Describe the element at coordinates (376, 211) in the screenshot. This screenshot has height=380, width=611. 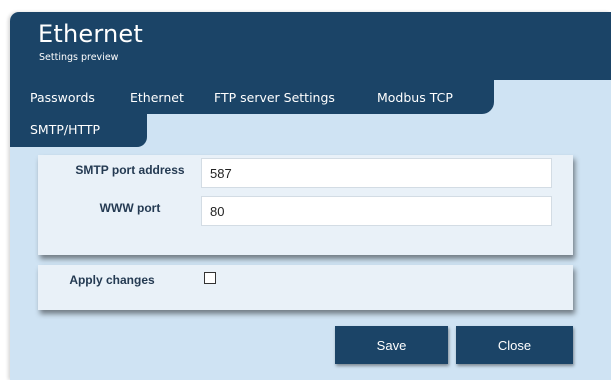
I see `www-port-input` at that location.